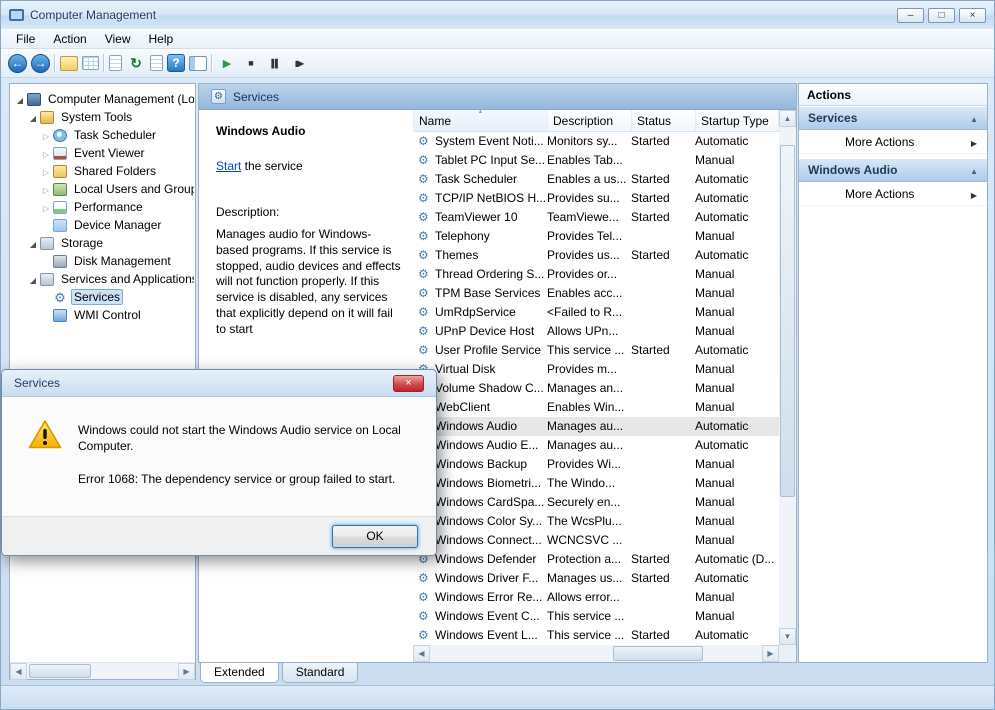 The height and width of the screenshot is (710, 995). I want to click on tree-item: Shared Folders, so click(102, 171).